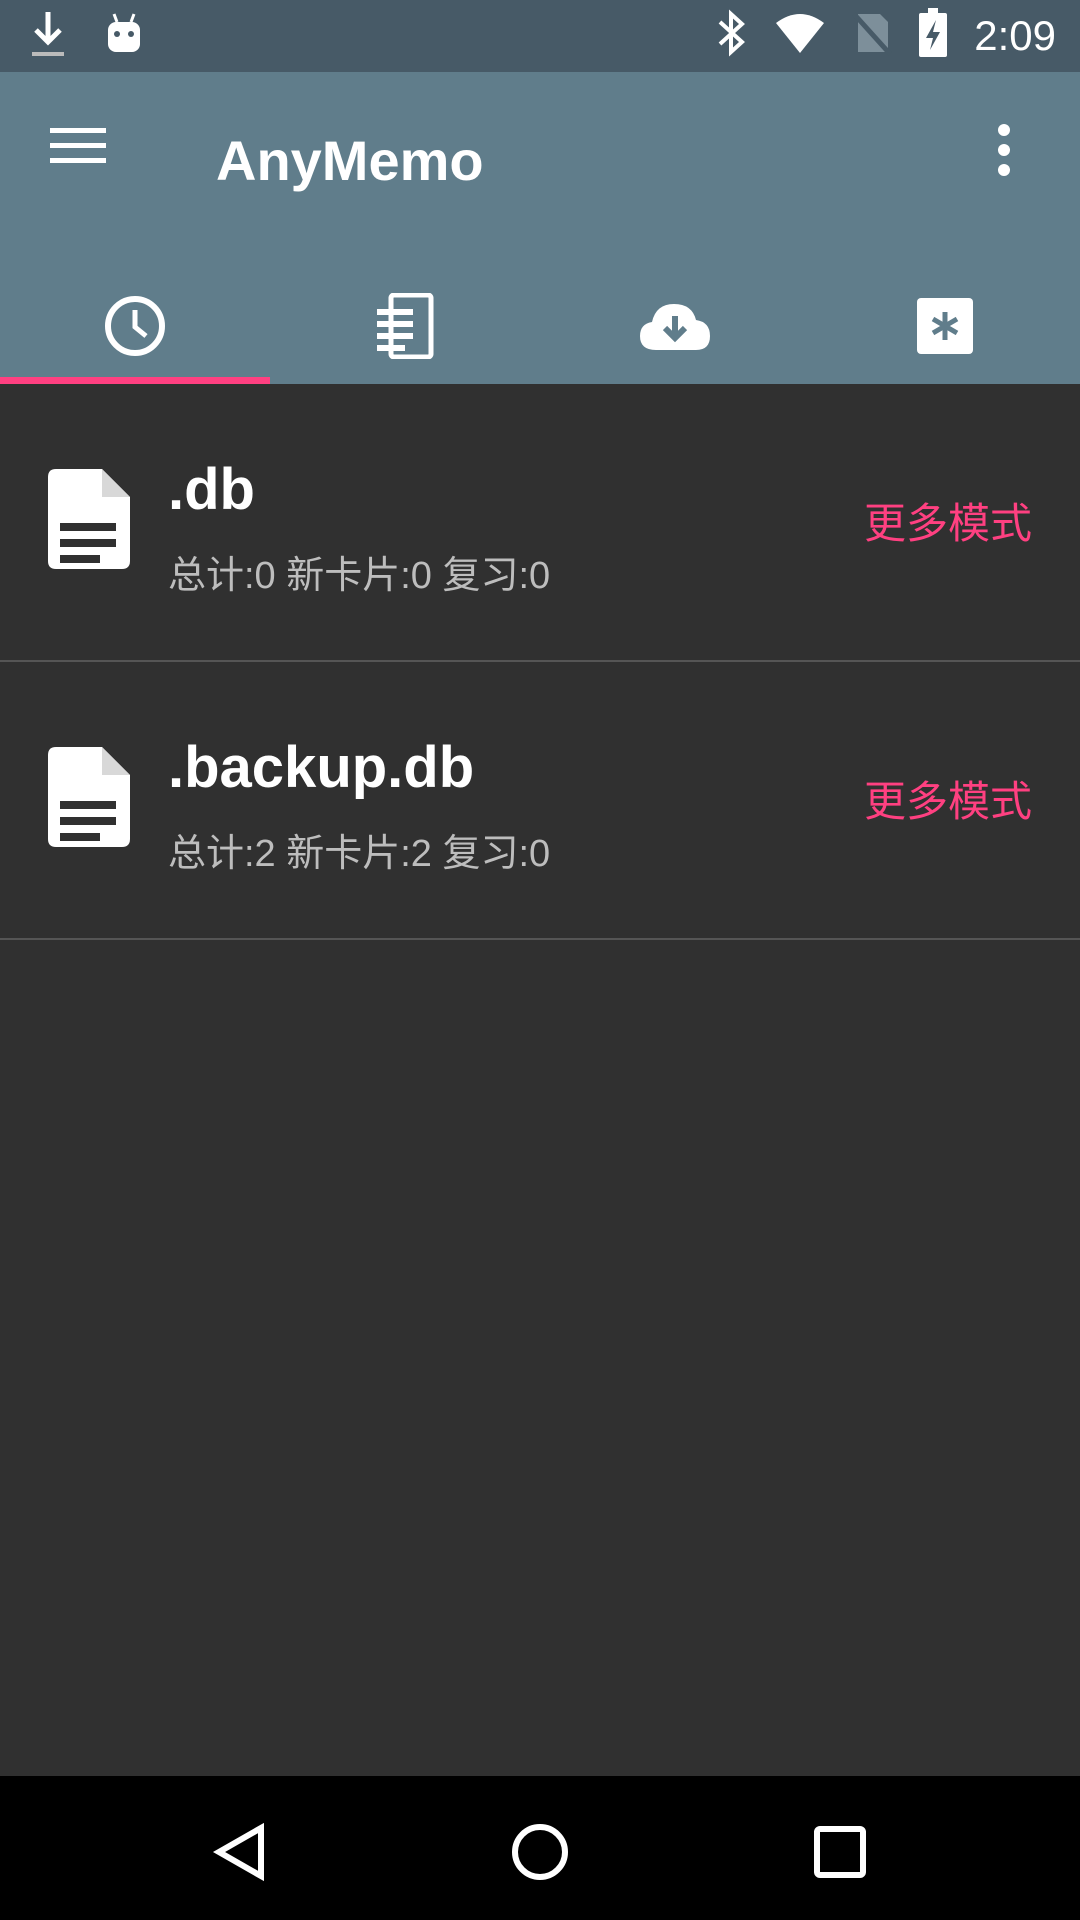 The width and height of the screenshot is (1080, 1920). Describe the element at coordinates (540, 523) in the screenshot. I see `list-item: .db 总计:0 新卡片:0 复习:0 更多模式` at that location.